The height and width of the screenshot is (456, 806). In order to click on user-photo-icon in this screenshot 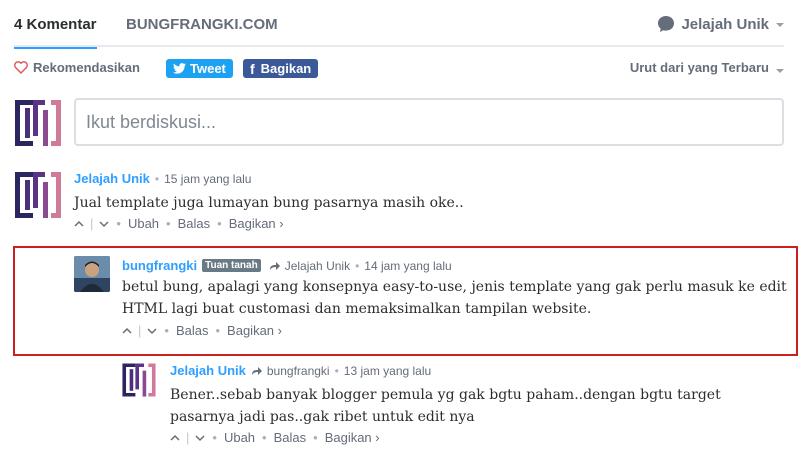, I will do `click(92, 274)`.